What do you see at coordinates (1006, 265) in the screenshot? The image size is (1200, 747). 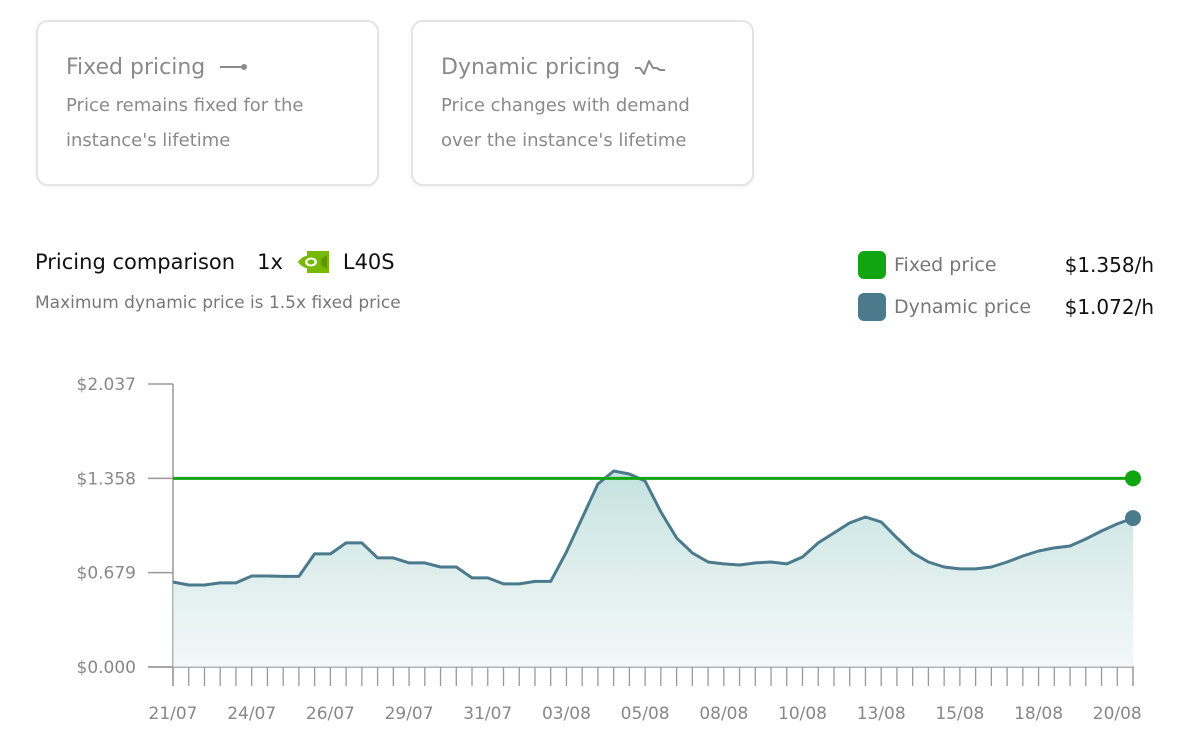 I see `legend-item-fixed: Fixed price $1.358/h` at bounding box center [1006, 265].